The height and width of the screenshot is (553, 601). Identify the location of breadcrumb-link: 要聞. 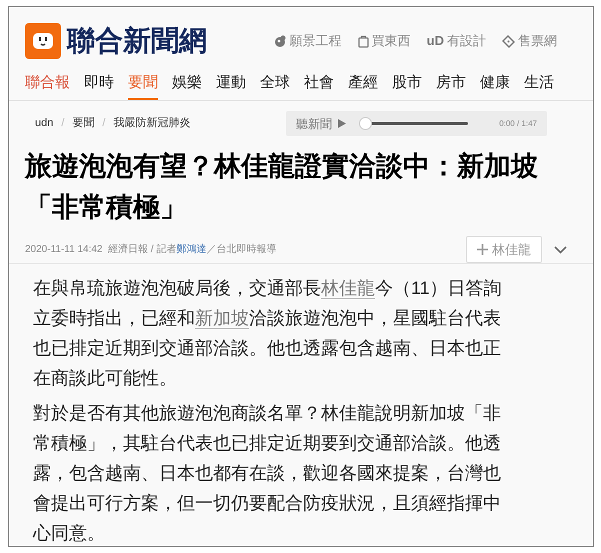
(83, 123).